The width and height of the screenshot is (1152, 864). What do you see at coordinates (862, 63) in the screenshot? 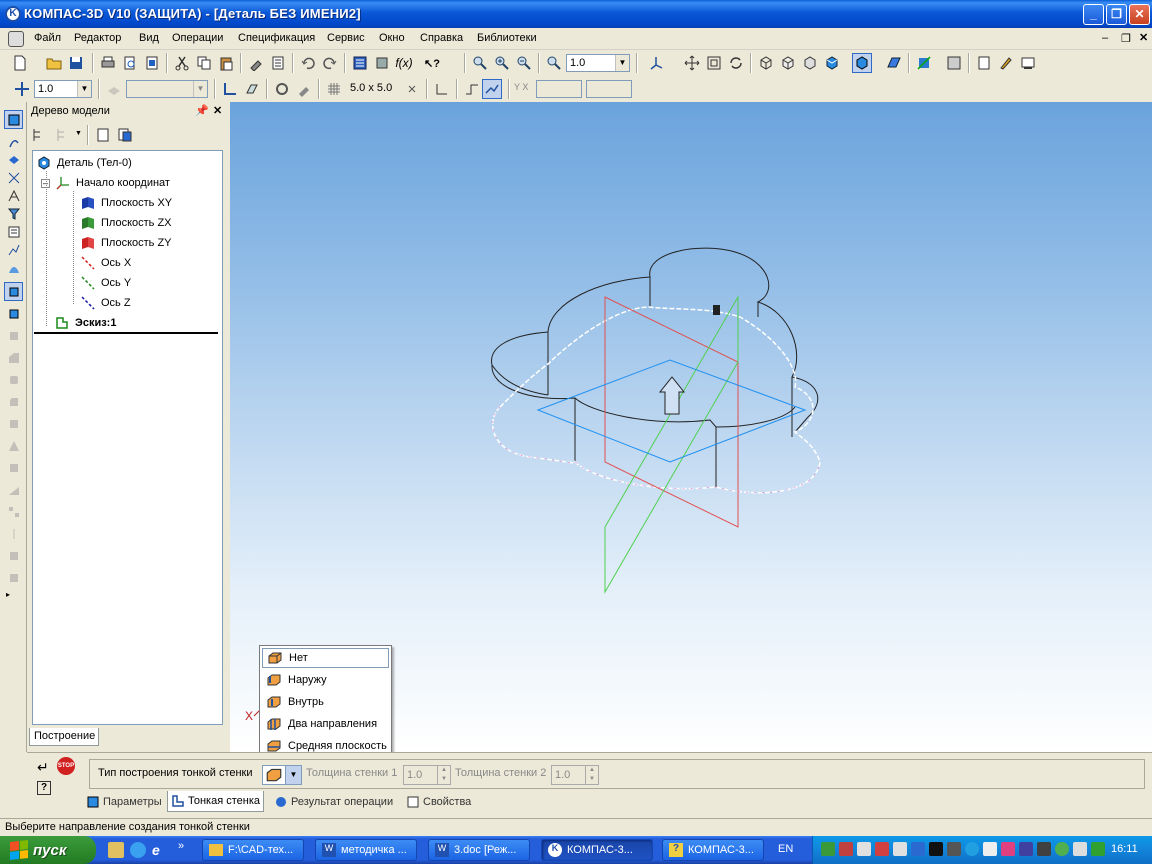
I see `shaded-edges-icon` at bounding box center [862, 63].